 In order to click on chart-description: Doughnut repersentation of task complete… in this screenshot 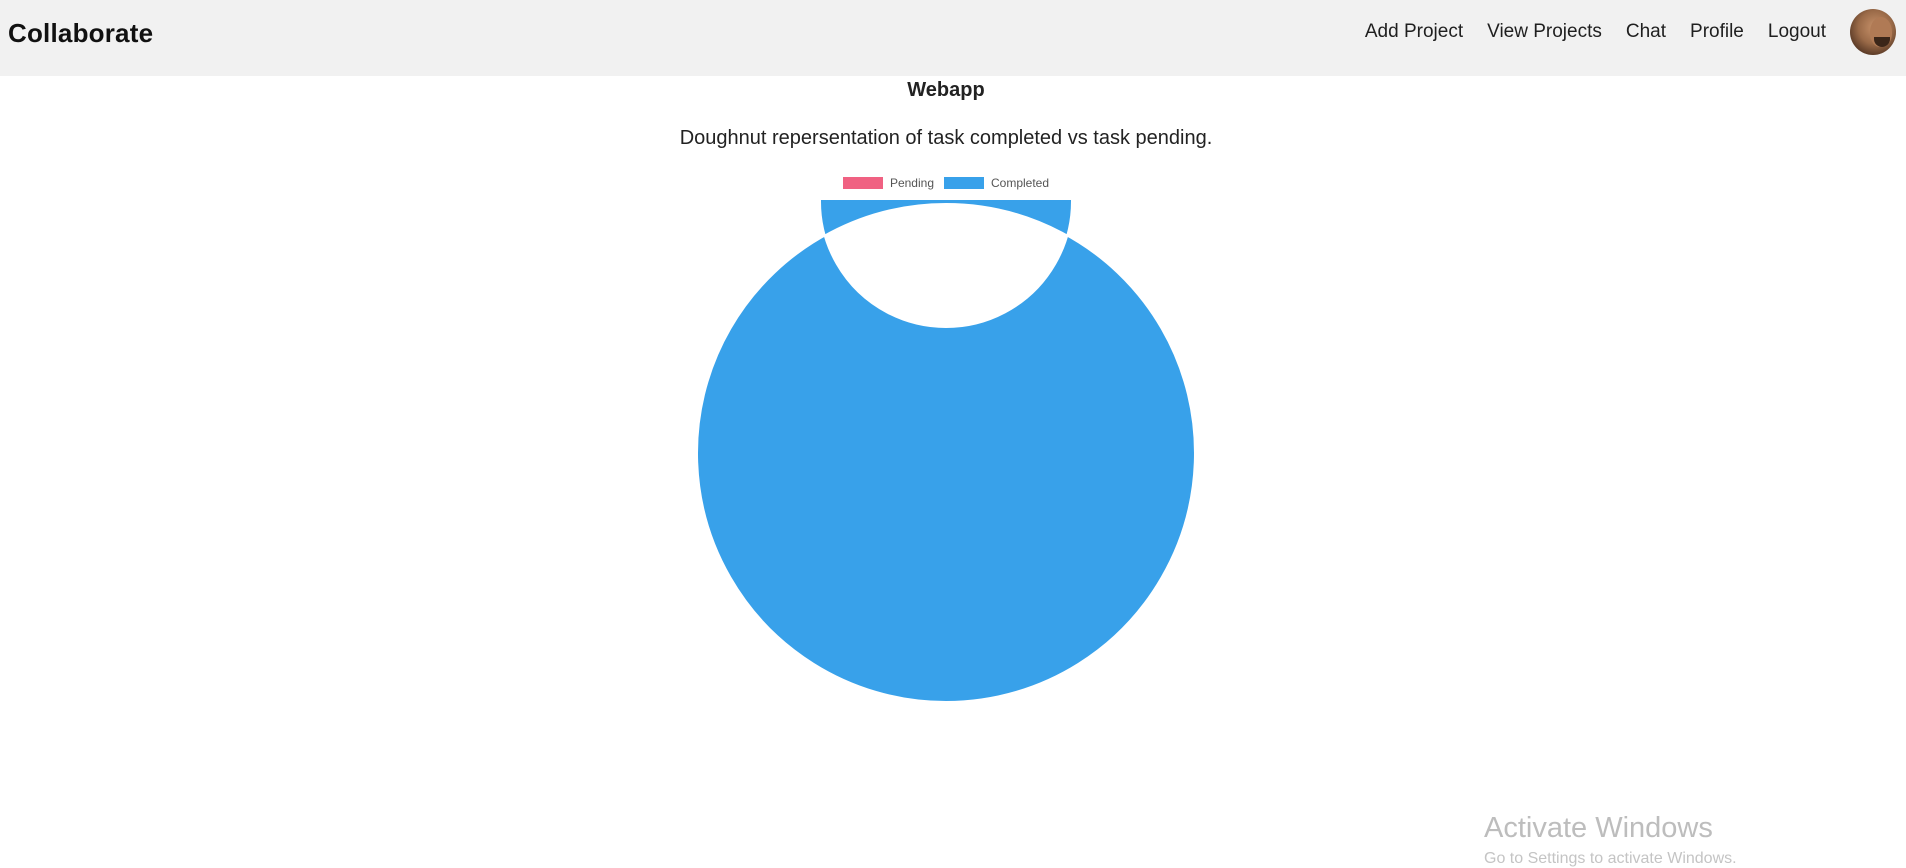, I will do `click(946, 138)`.